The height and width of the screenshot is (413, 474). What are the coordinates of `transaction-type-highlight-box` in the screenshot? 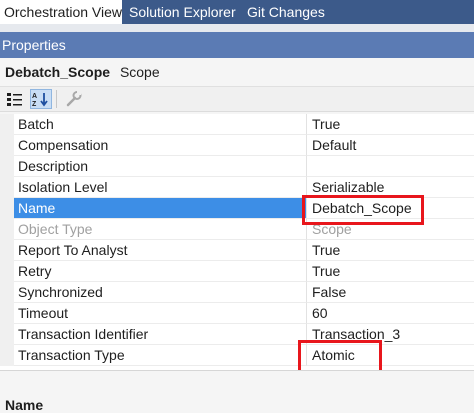 It's located at (340, 357).